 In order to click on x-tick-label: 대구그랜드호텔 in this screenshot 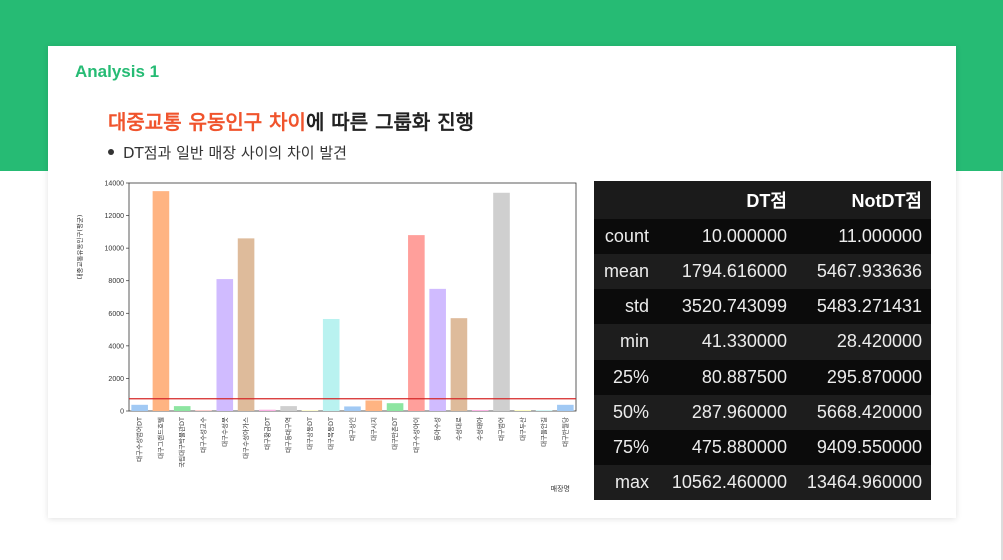, I will do `click(160, 438)`.